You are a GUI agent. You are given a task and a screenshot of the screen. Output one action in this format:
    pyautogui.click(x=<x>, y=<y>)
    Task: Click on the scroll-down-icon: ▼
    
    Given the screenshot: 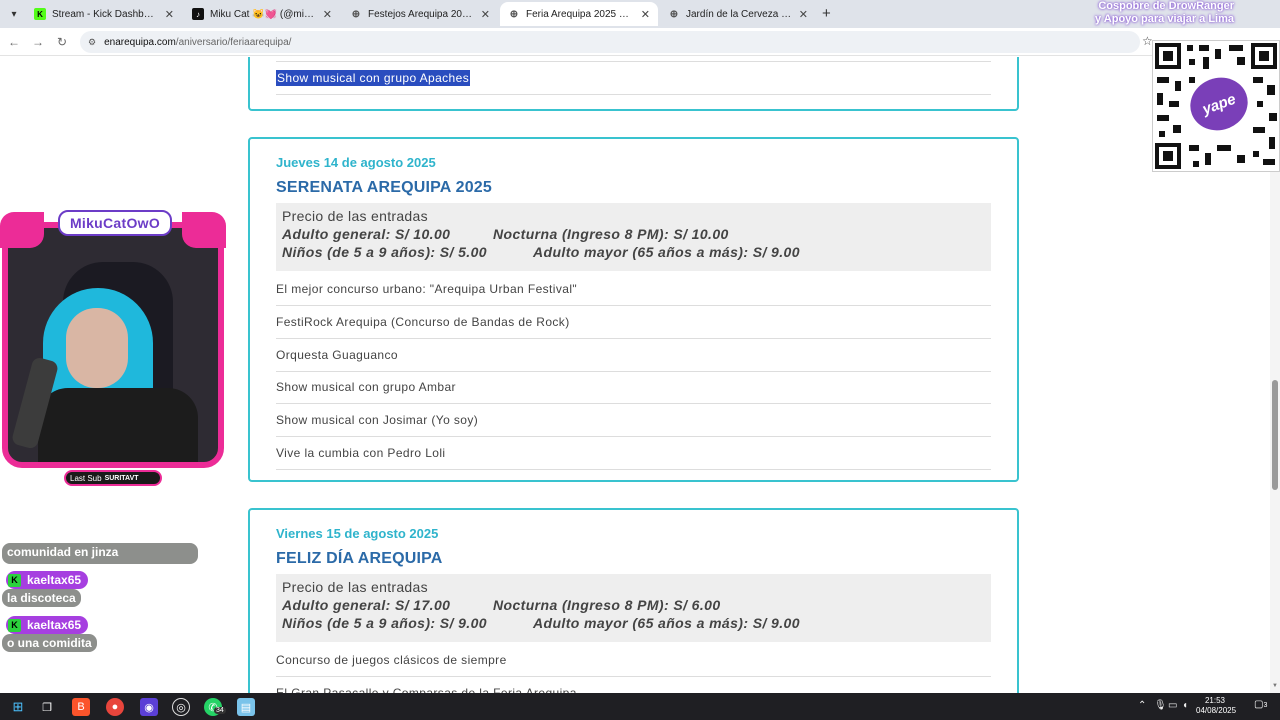 What is the action you would take?
    pyautogui.click(x=1275, y=686)
    